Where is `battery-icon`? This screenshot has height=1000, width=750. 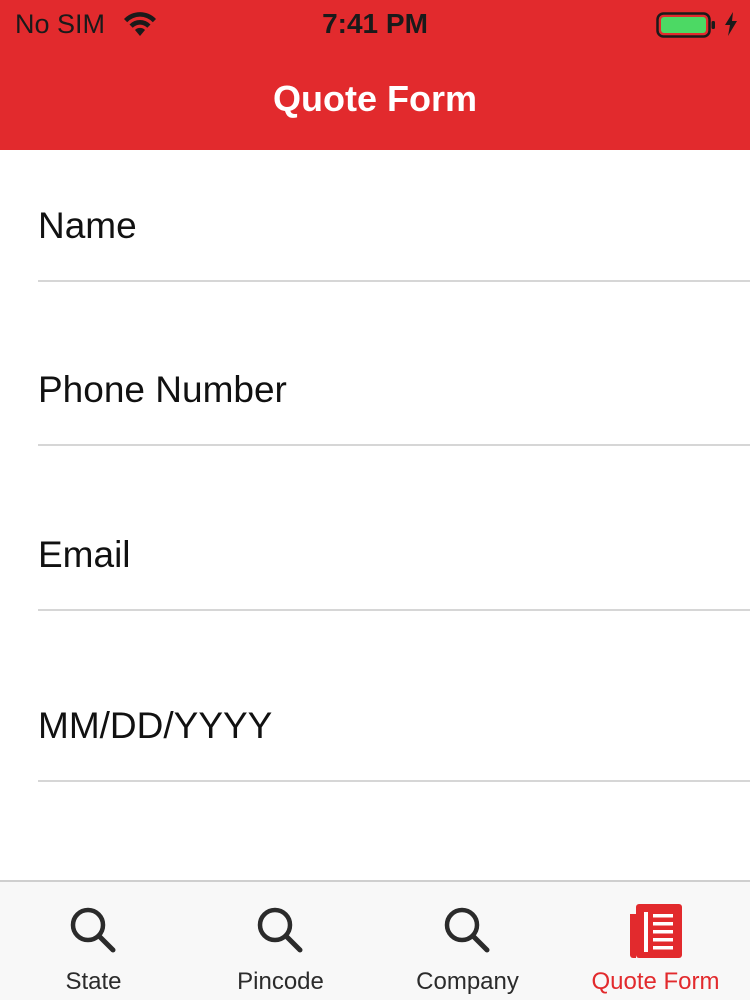 battery-icon is located at coordinates (685, 25).